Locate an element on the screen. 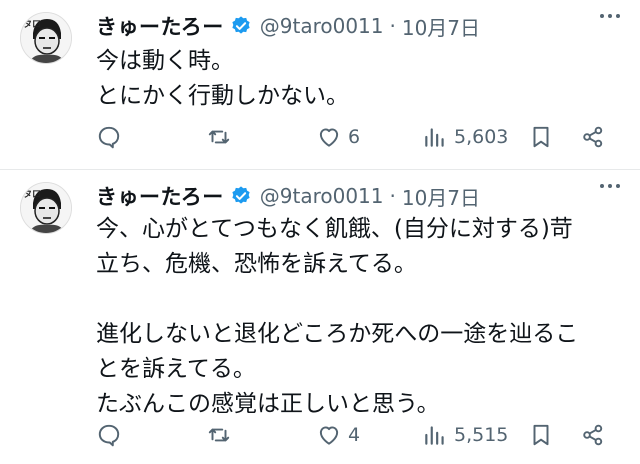  like-button: 4 is located at coordinates (338, 435).